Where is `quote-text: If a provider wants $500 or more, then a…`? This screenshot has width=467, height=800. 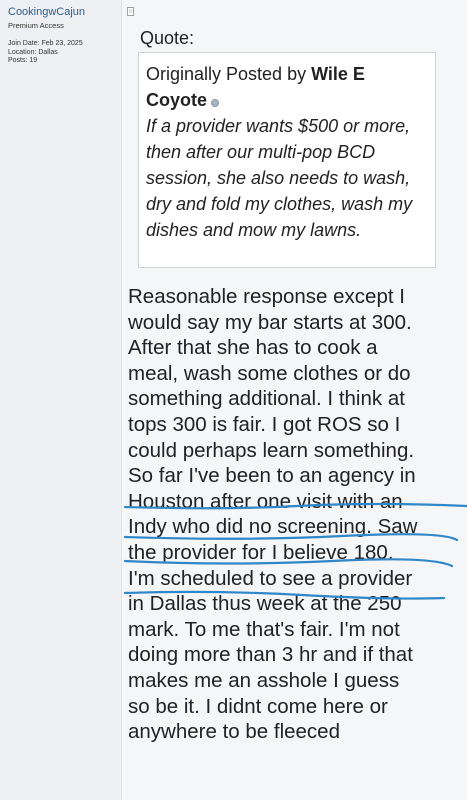
quote-text: If a provider wants $500 or more, then a… is located at coordinates (279, 178).